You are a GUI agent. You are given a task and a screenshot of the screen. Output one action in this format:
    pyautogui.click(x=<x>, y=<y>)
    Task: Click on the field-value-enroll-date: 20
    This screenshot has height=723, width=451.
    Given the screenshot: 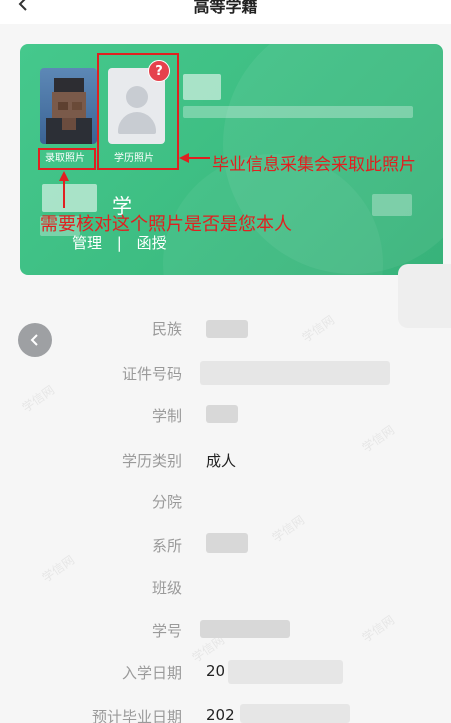 What is the action you would take?
    pyautogui.click(x=216, y=671)
    